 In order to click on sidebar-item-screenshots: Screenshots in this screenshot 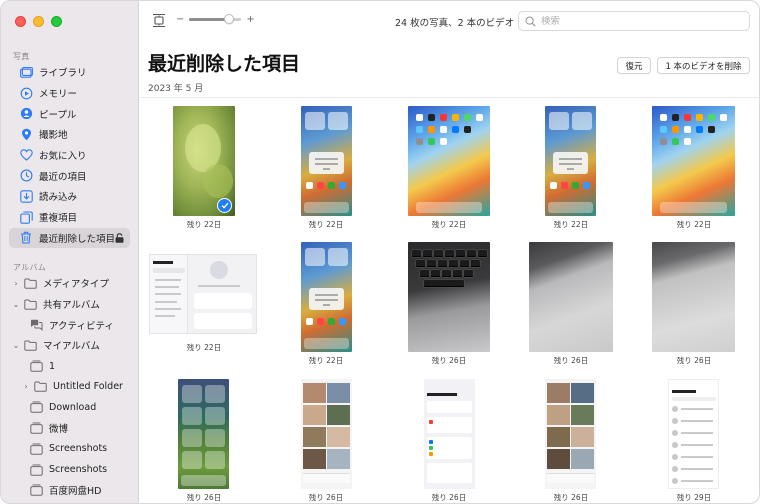, I will do `click(69, 449)`.